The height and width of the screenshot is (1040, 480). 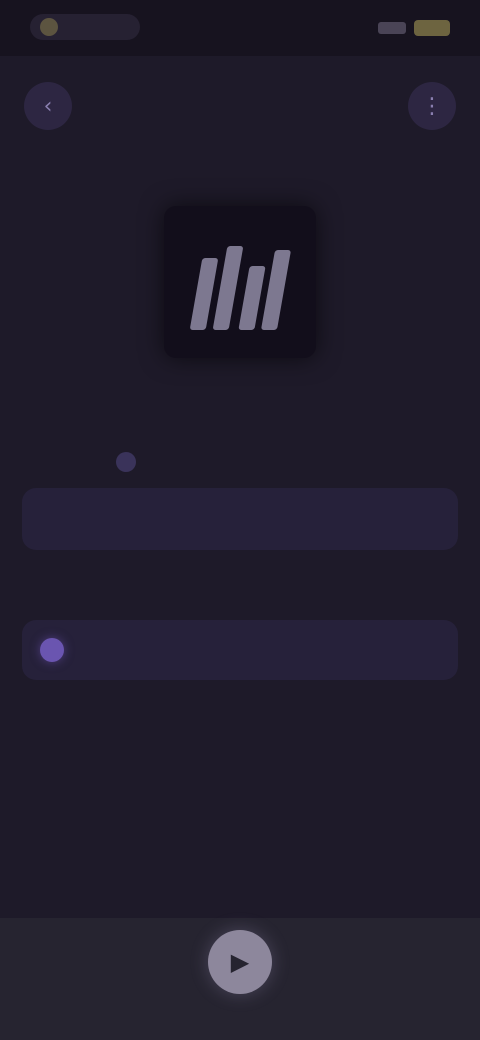 What do you see at coordinates (276, 290) in the screenshot?
I see `art-bar` at bounding box center [276, 290].